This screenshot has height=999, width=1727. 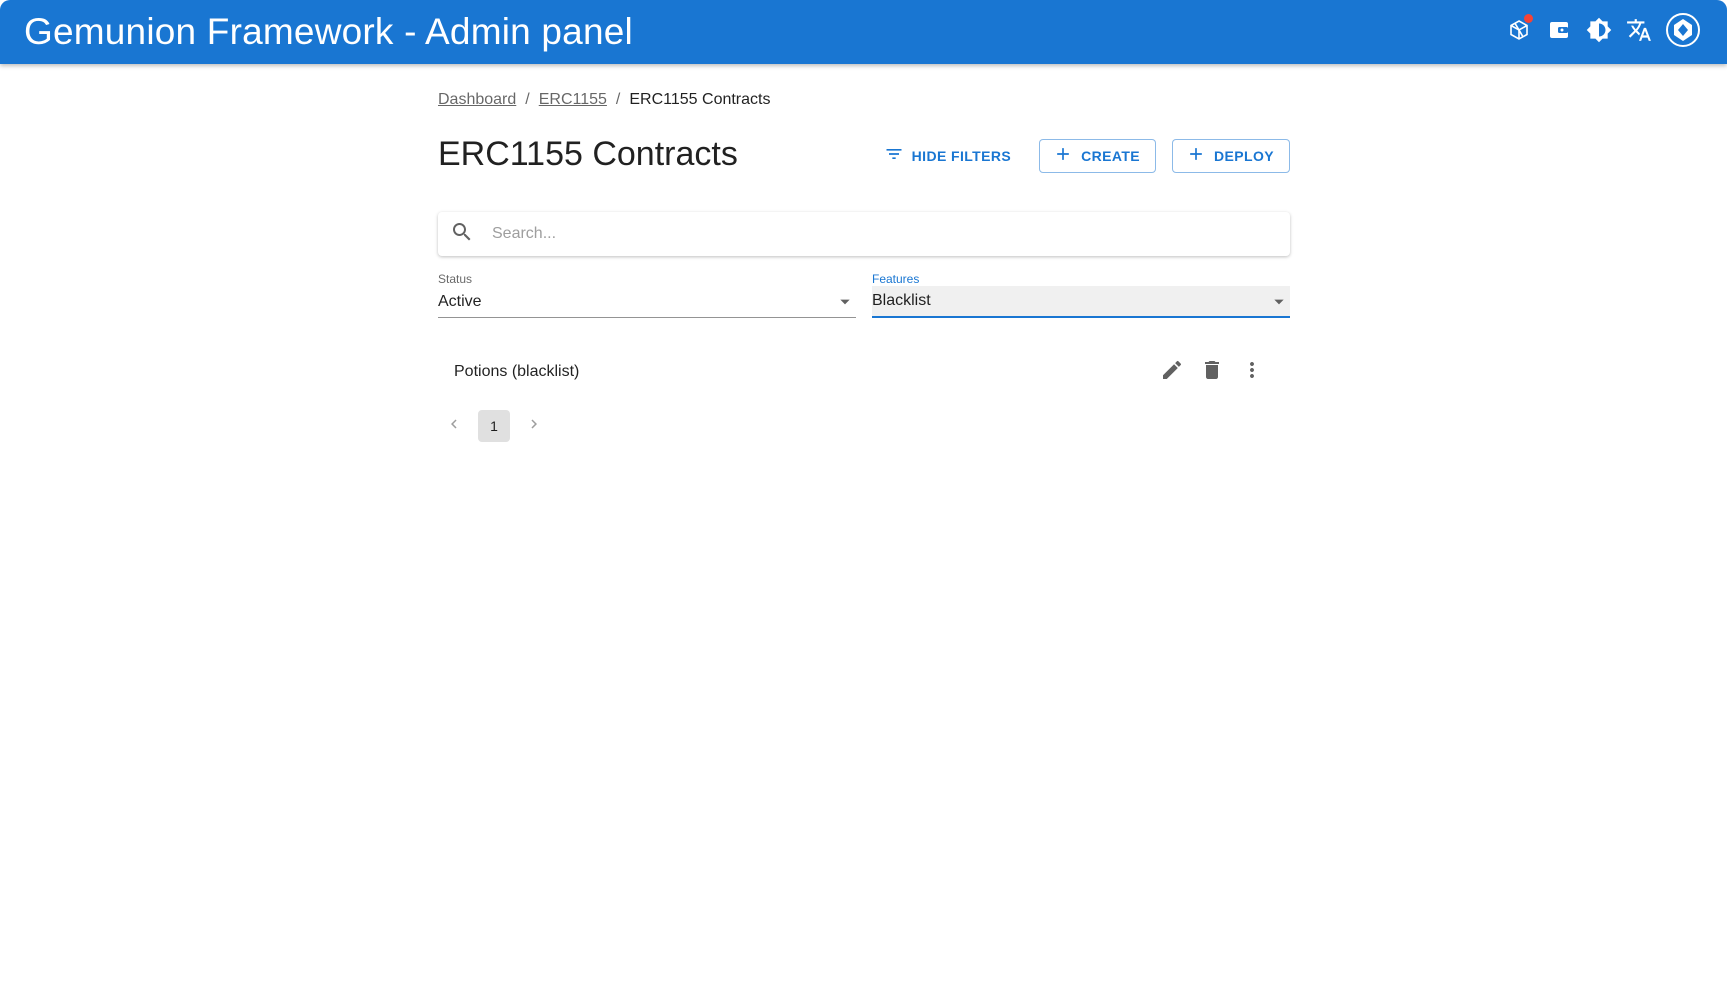 What do you see at coordinates (494, 426) in the screenshot?
I see `page-button: 1` at bounding box center [494, 426].